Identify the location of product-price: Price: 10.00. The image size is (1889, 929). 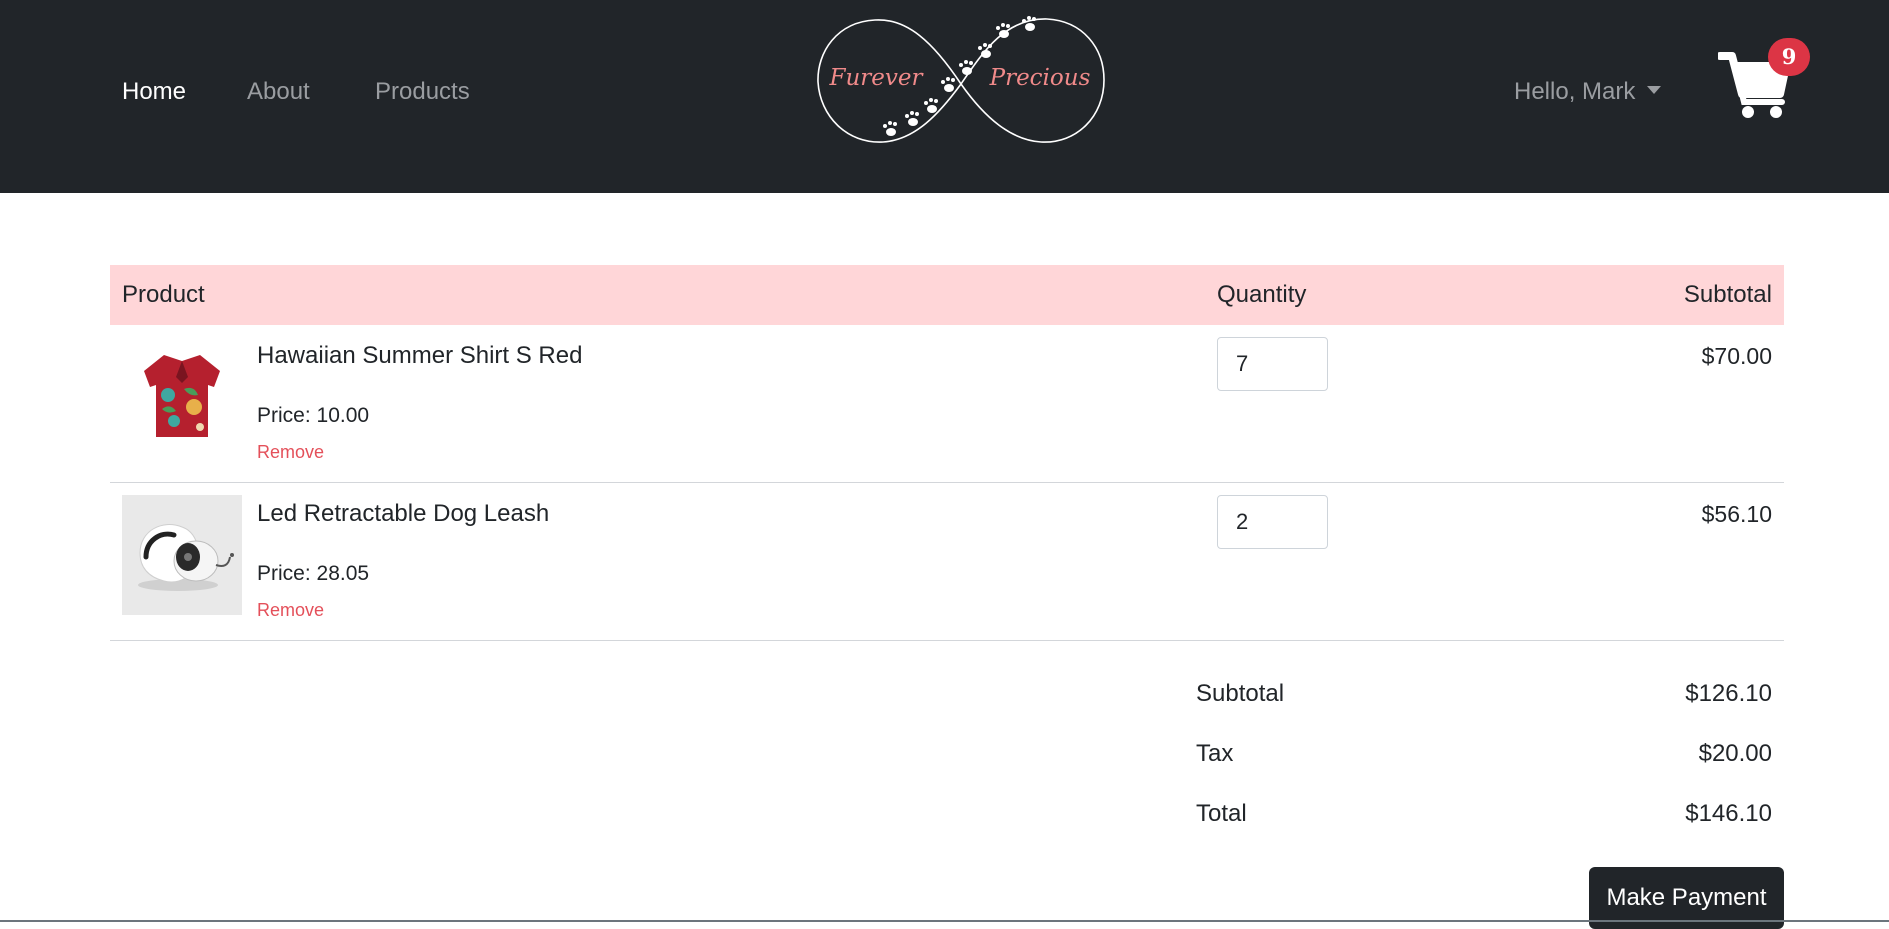
(313, 415).